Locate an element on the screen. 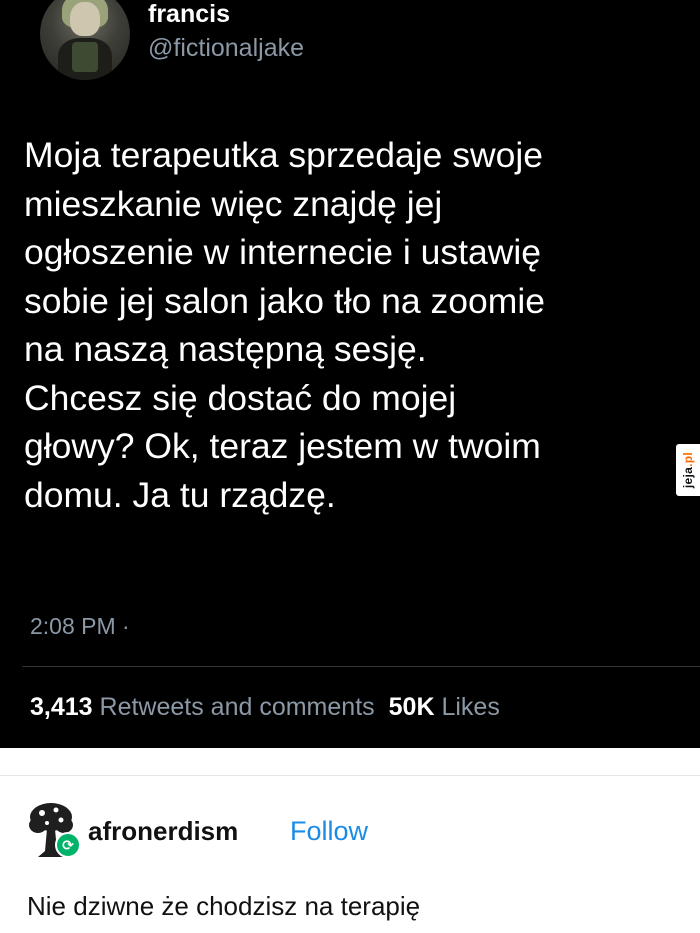  avatar-strap is located at coordinates (85, 57).